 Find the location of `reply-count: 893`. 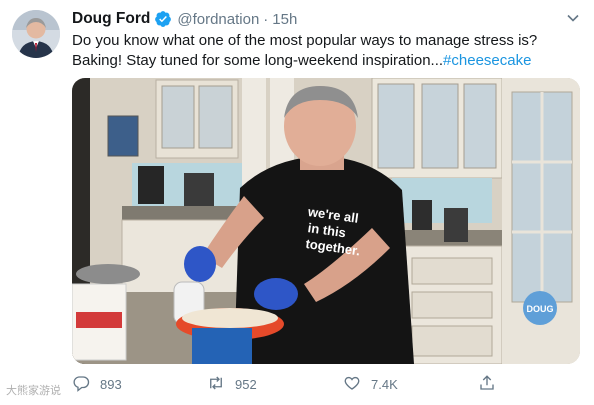

reply-count: 893 is located at coordinates (111, 384).